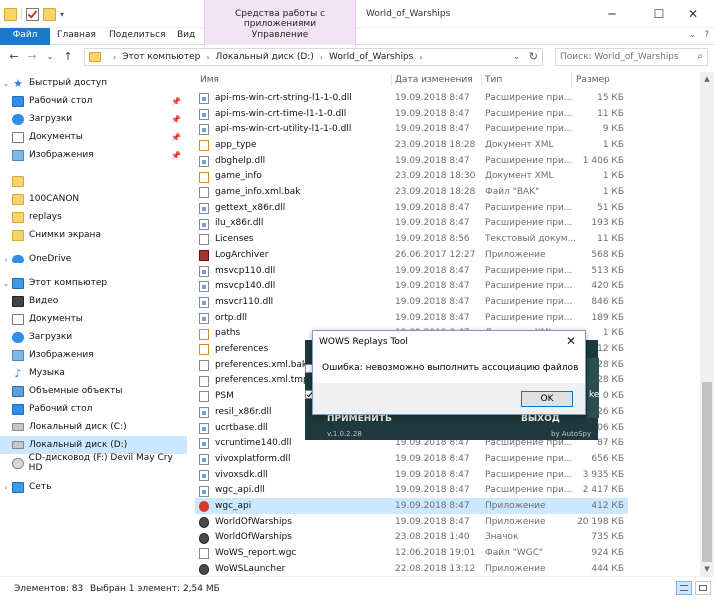 The height and width of the screenshot is (600, 715). What do you see at coordinates (93, 409) in the screenshot?
I see `nav-pc-desktop: Рабочий стол` at bounding box center [93, 409].